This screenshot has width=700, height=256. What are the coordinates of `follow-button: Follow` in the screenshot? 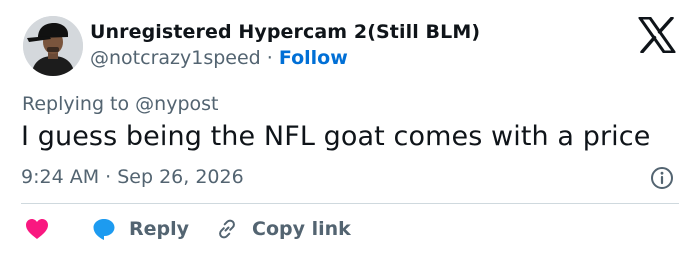 It's located at (313, 58).